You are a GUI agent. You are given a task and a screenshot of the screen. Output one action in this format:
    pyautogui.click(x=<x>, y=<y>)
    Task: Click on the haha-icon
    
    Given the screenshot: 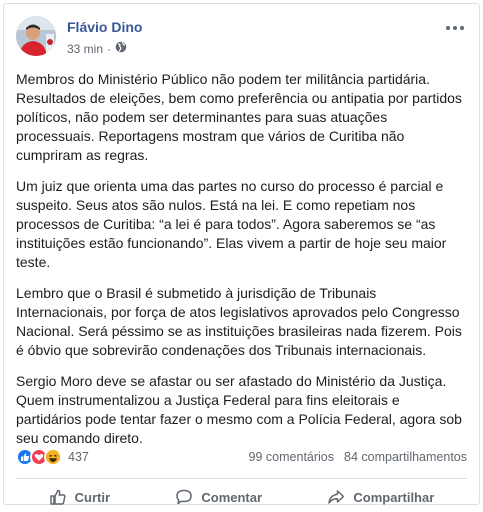 What is the action you would take?
    pyautogui.click(x=53, y=457)
    